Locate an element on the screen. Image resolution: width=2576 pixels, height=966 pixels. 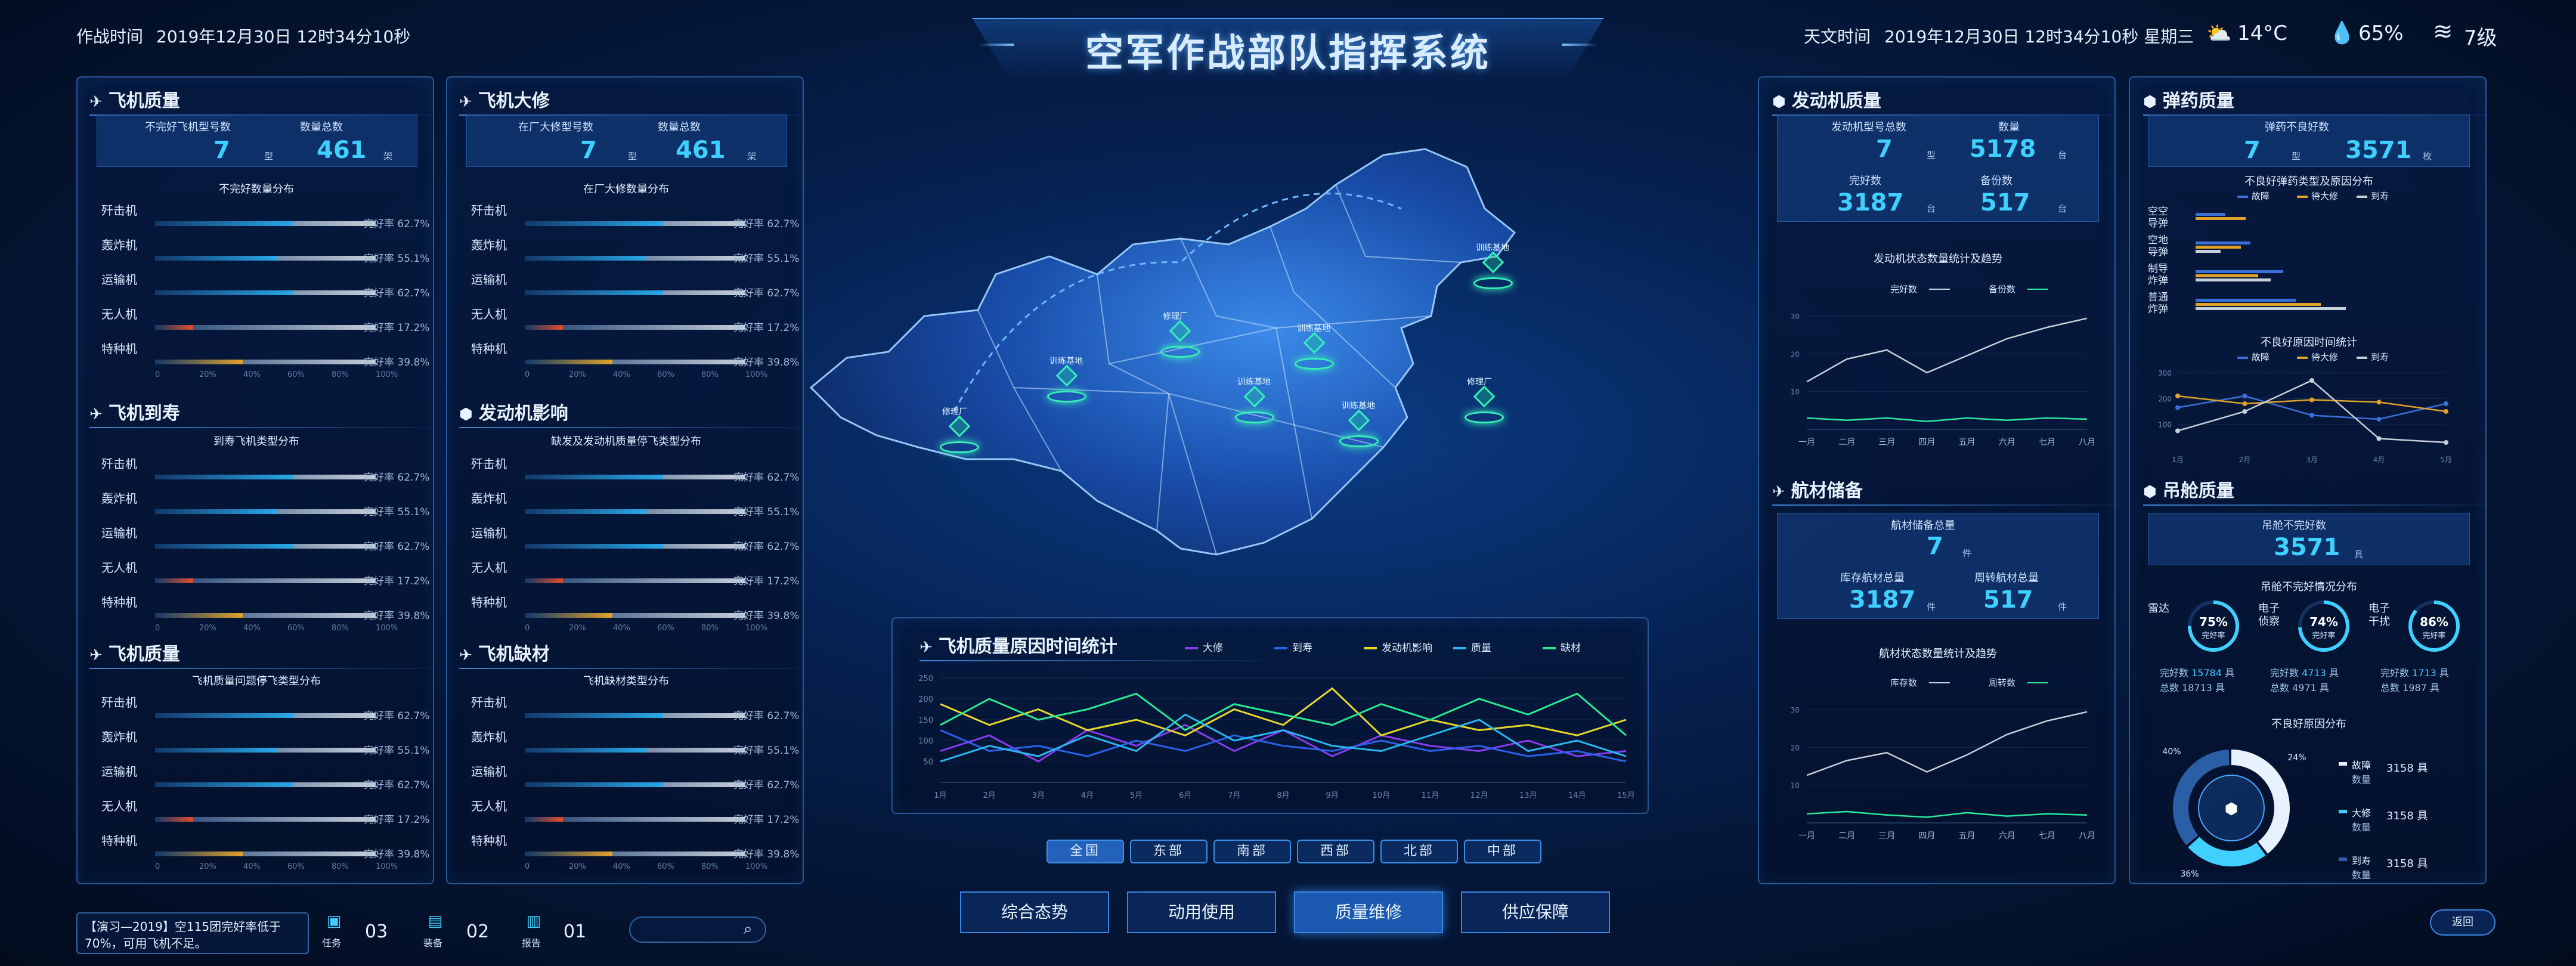
bar-row: 歼击机 完好率 62.7% is located at coordinates (638, 707).